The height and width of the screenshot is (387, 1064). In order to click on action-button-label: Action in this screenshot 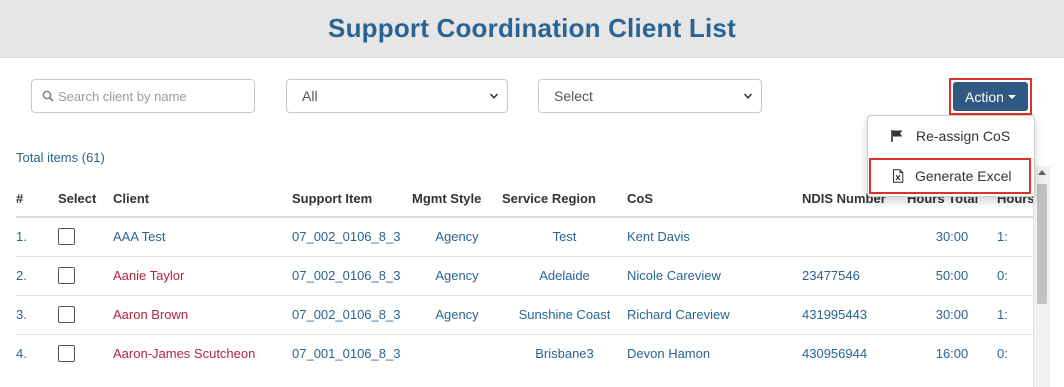, I will do `click(984, 96)`.